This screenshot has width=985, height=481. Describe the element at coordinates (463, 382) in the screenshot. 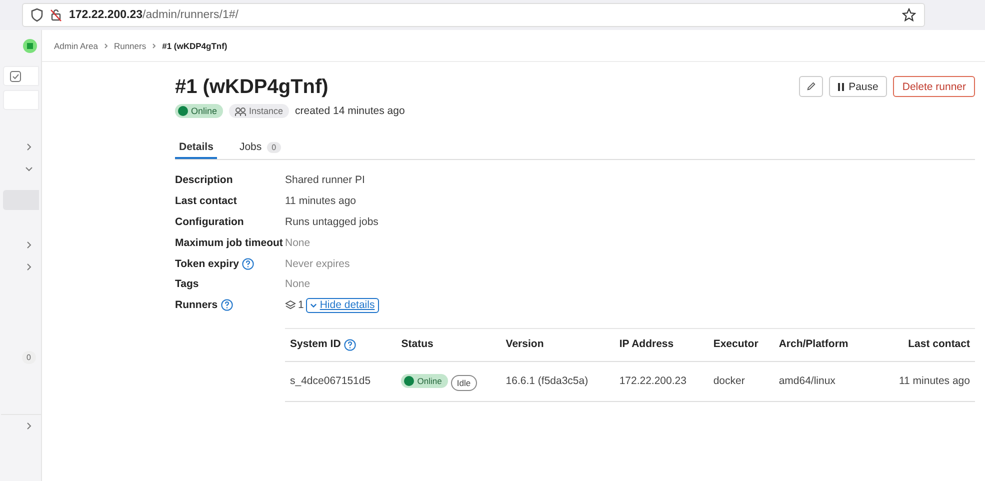

I see `idle-badge: Idle` at that location.